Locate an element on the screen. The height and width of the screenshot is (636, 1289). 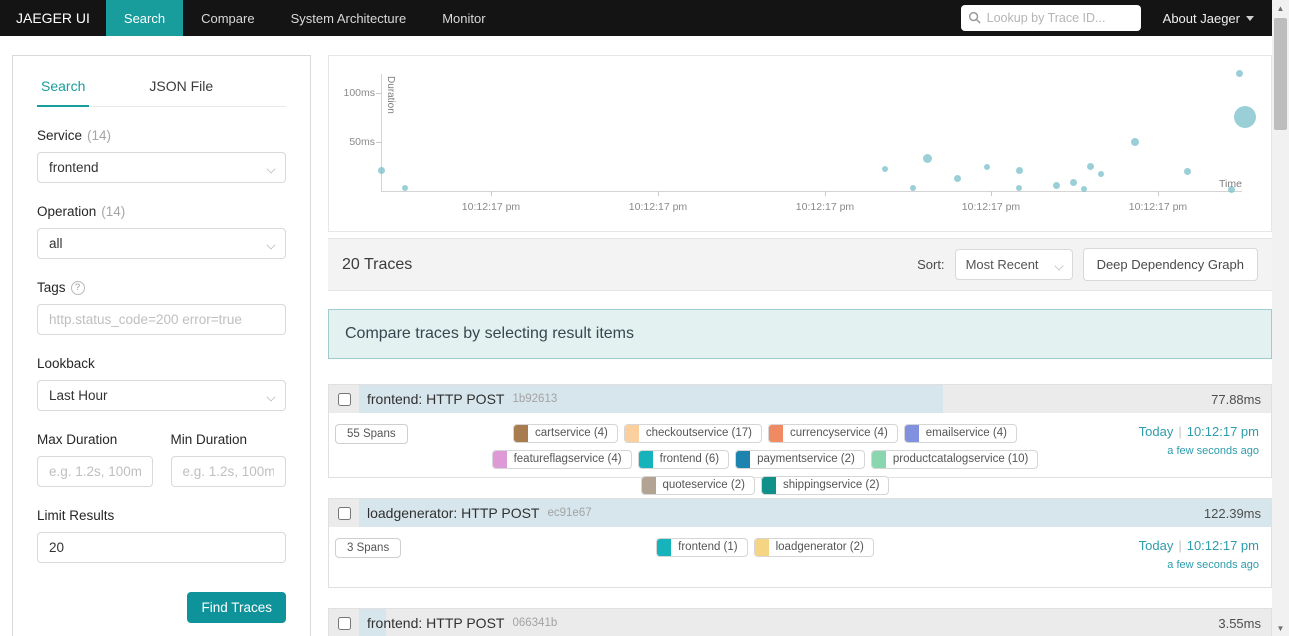
app-brand: JAEGER UI is located at coordinates (53, 18).